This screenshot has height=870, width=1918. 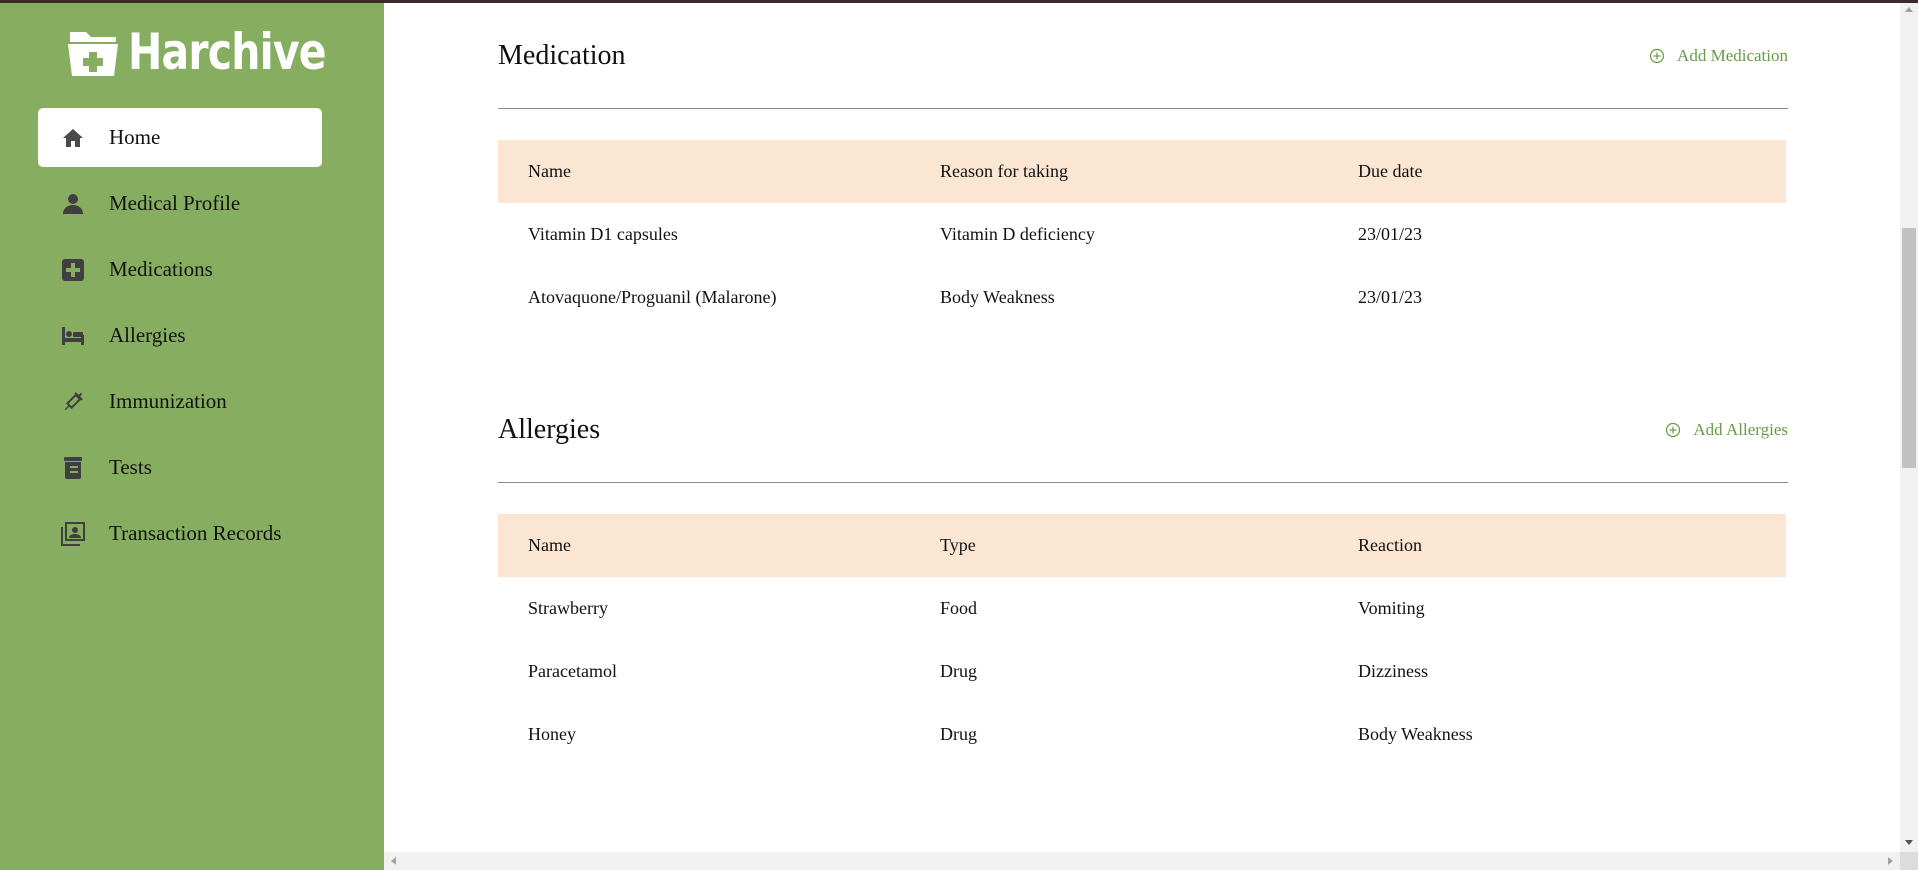 I want to click on add-medication-button: Add Medication, so click(x=1718, y=56).